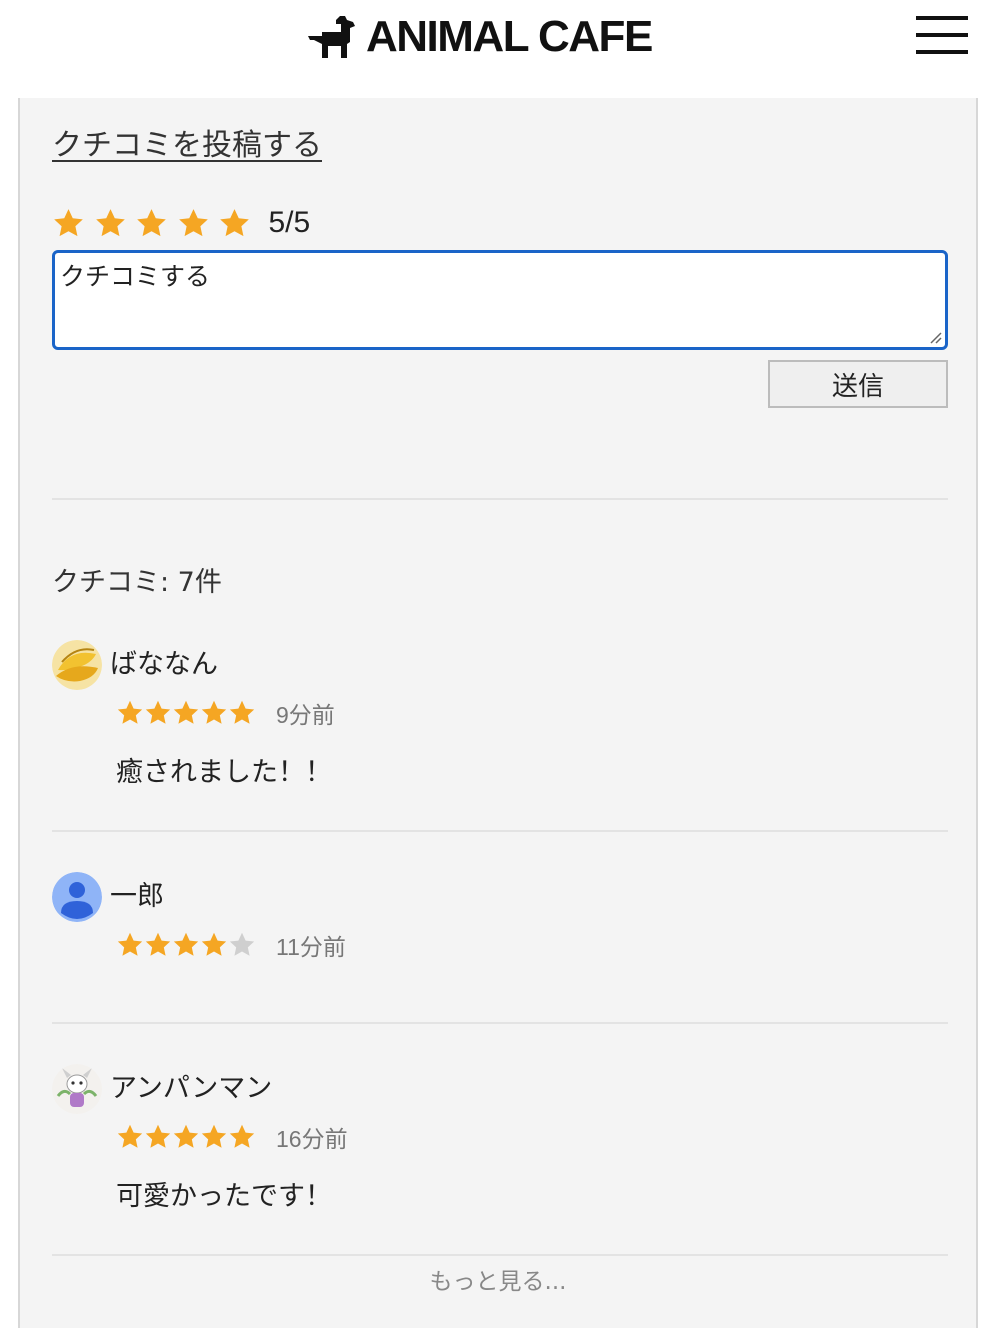 This screenshot has height=1328, width=996. What do you see at coordinates (312, 1139) in the screenshot?
I see `review-time: 16分前` at bounding box center [312, 1139].